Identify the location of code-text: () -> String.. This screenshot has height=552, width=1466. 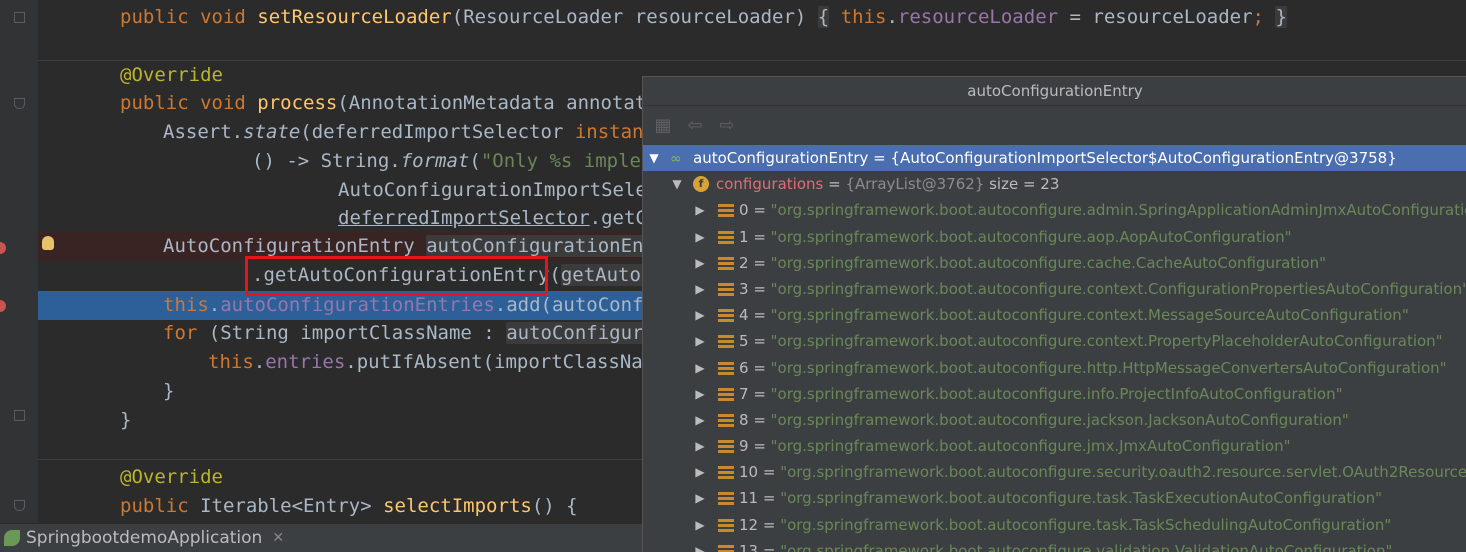
(326, 161).